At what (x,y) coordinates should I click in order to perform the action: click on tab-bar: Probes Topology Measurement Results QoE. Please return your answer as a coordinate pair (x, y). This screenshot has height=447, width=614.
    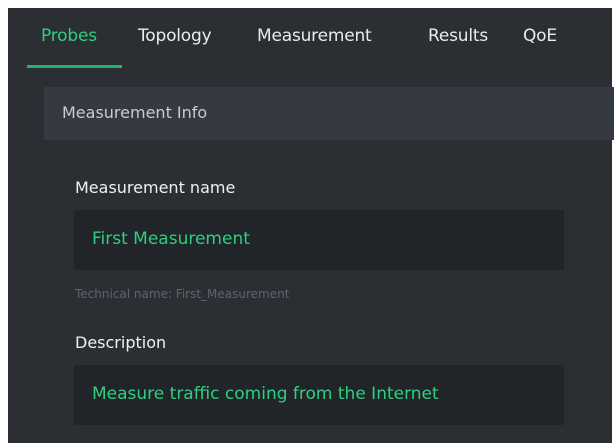
    Looking at the image, I should click on (320, 39).